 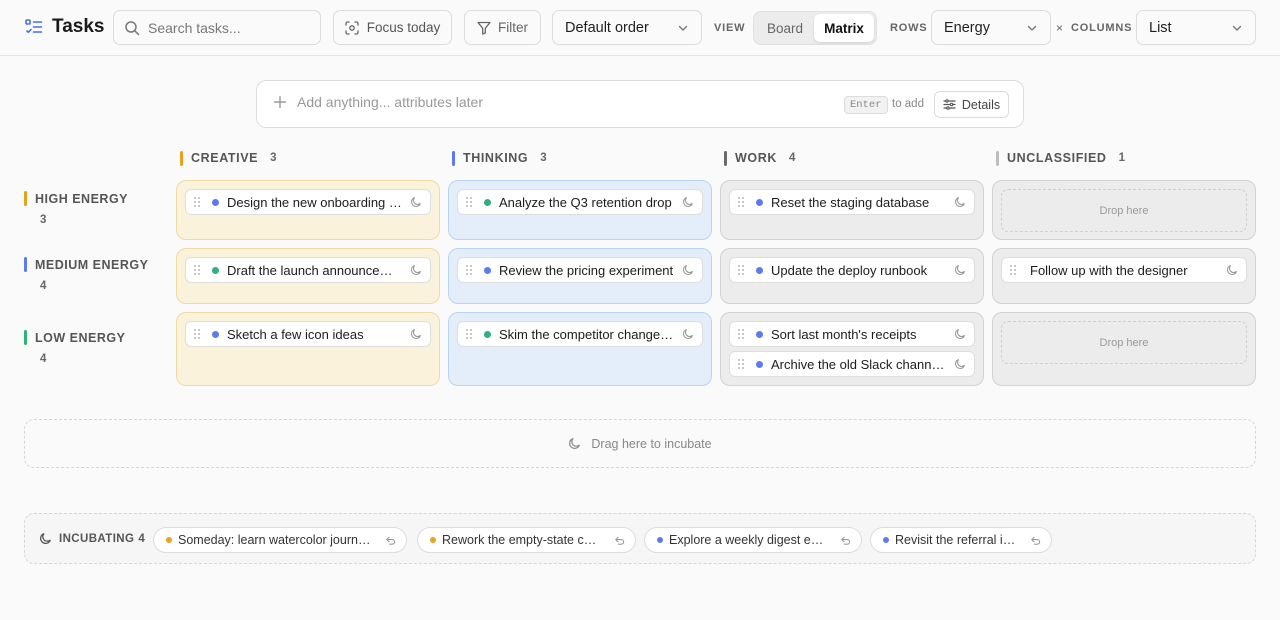 What do you see at coordinates (308, 270) in the screenshot?
I see `task-card: Draft the launch announcement` at bounding box center [308, 270].